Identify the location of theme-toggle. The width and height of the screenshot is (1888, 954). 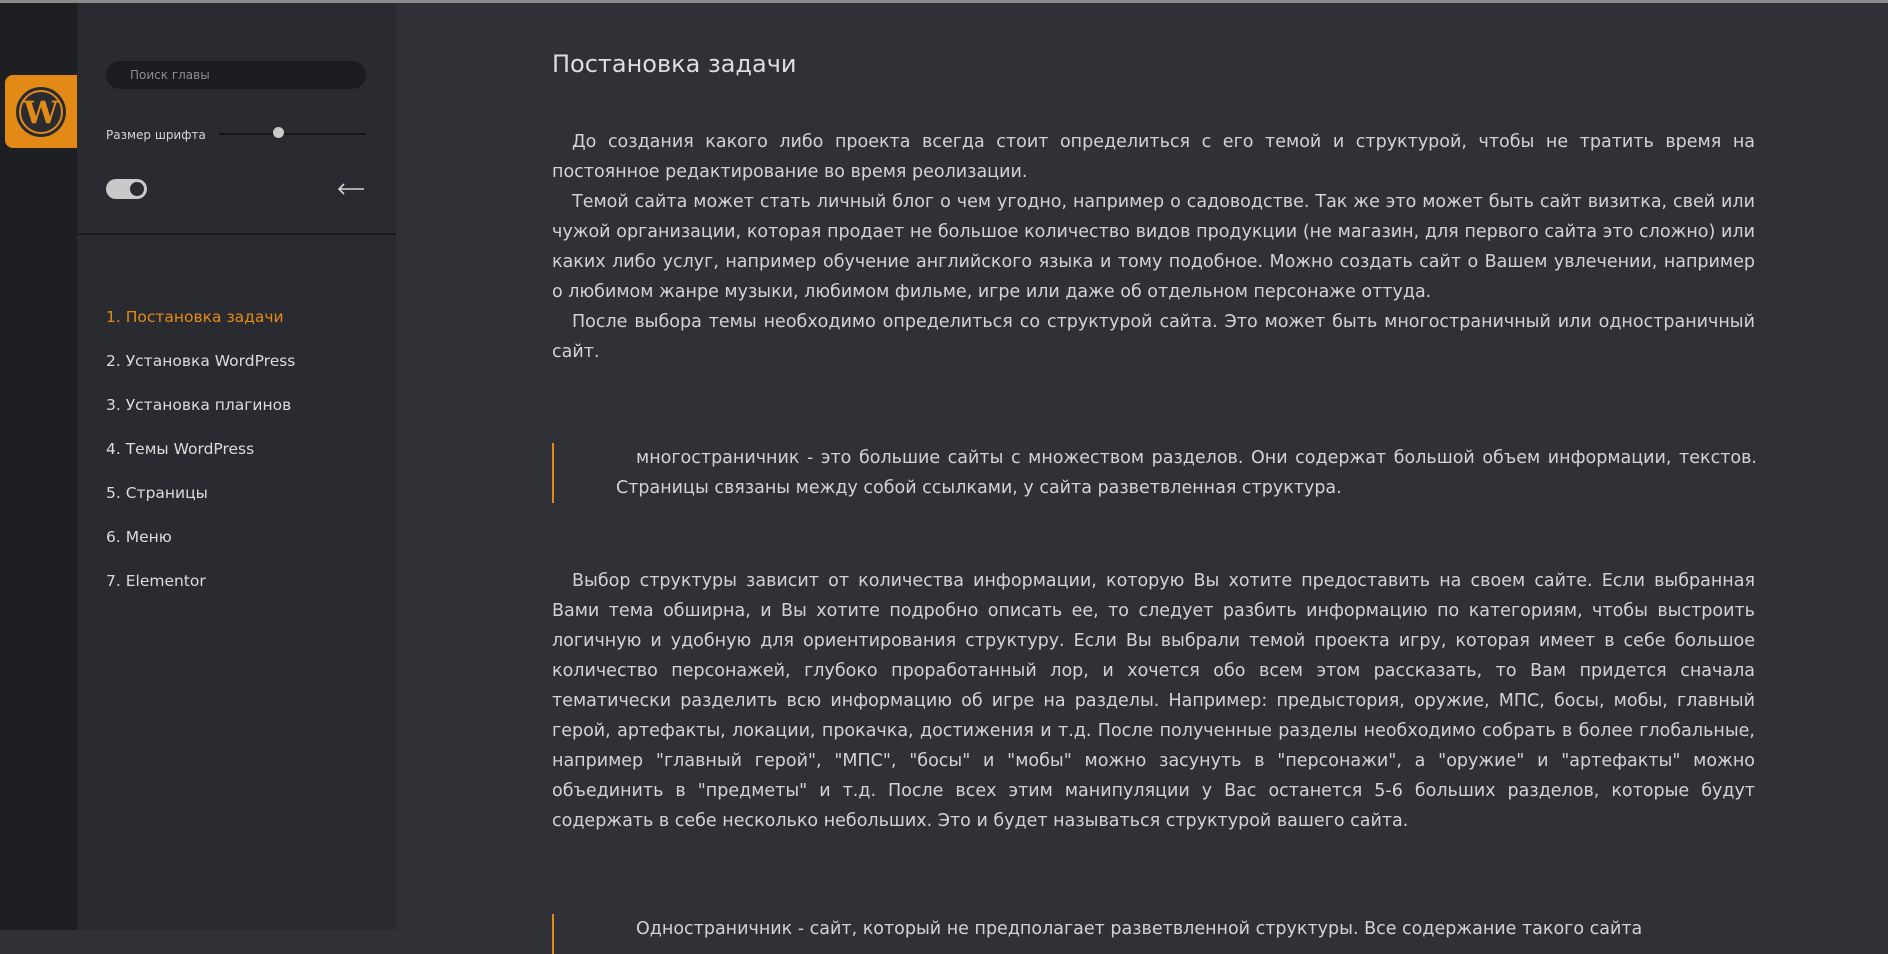
(126, 189).